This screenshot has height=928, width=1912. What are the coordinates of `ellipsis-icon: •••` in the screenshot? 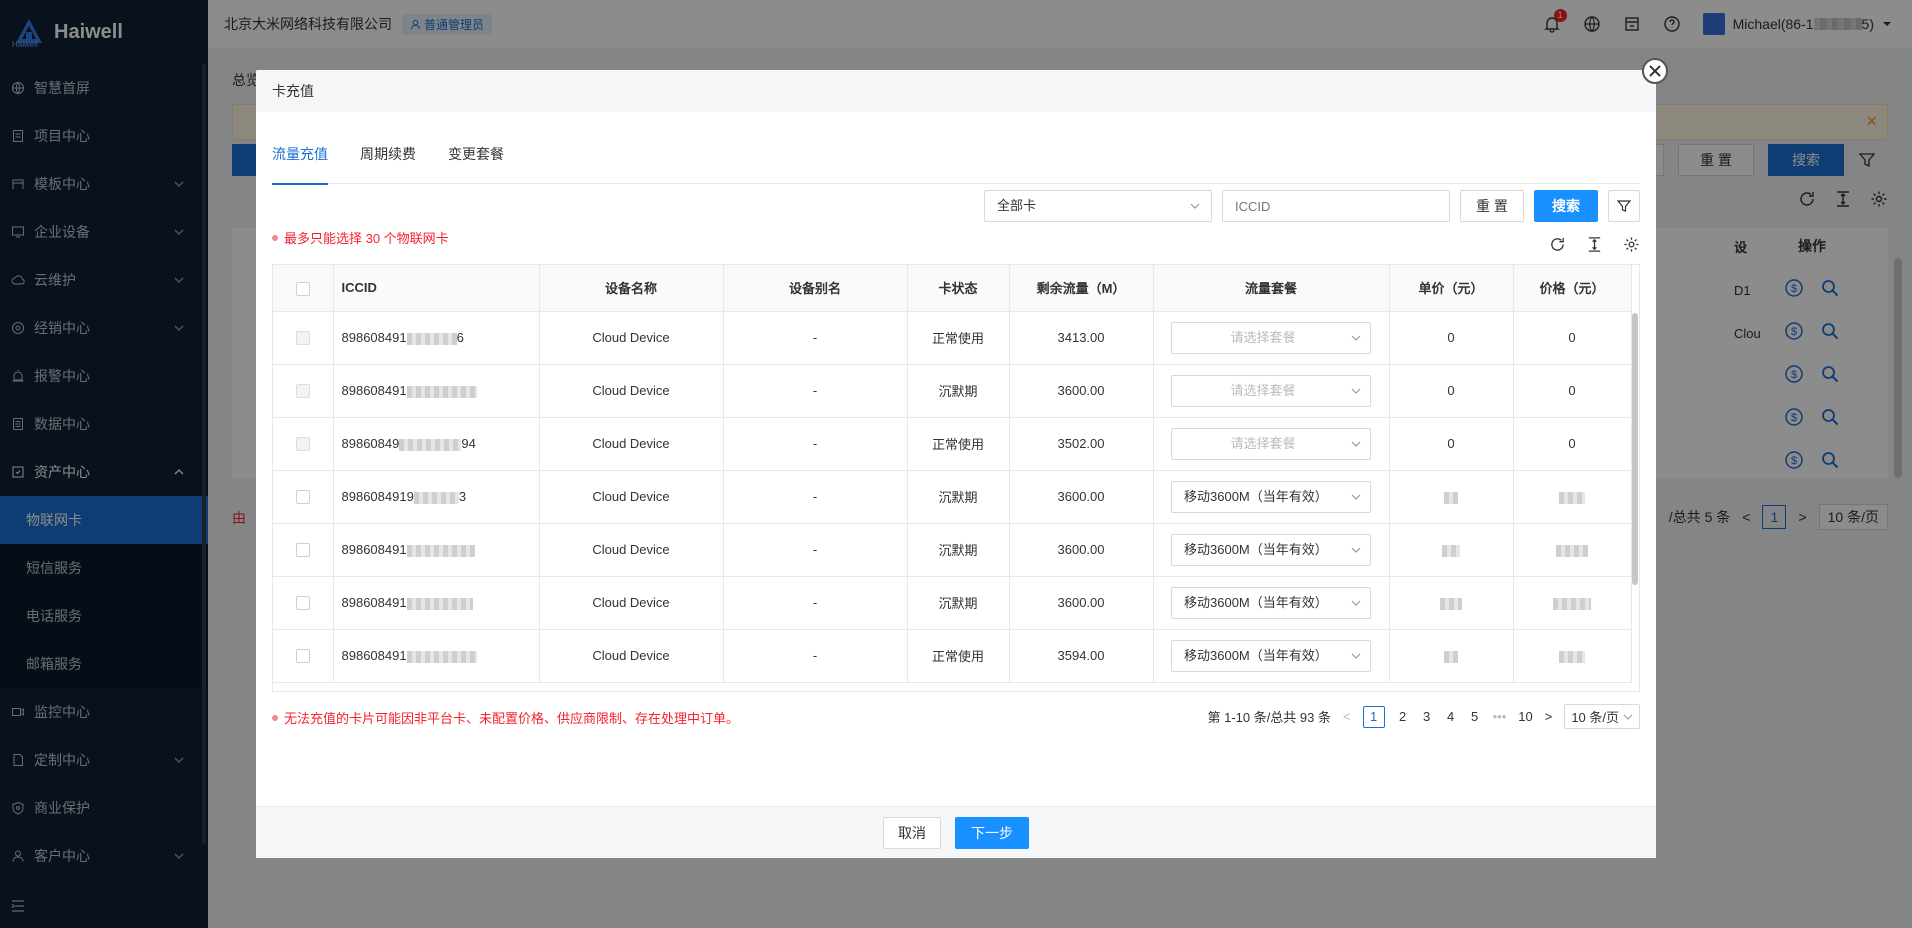 It's located at (1500, 716).